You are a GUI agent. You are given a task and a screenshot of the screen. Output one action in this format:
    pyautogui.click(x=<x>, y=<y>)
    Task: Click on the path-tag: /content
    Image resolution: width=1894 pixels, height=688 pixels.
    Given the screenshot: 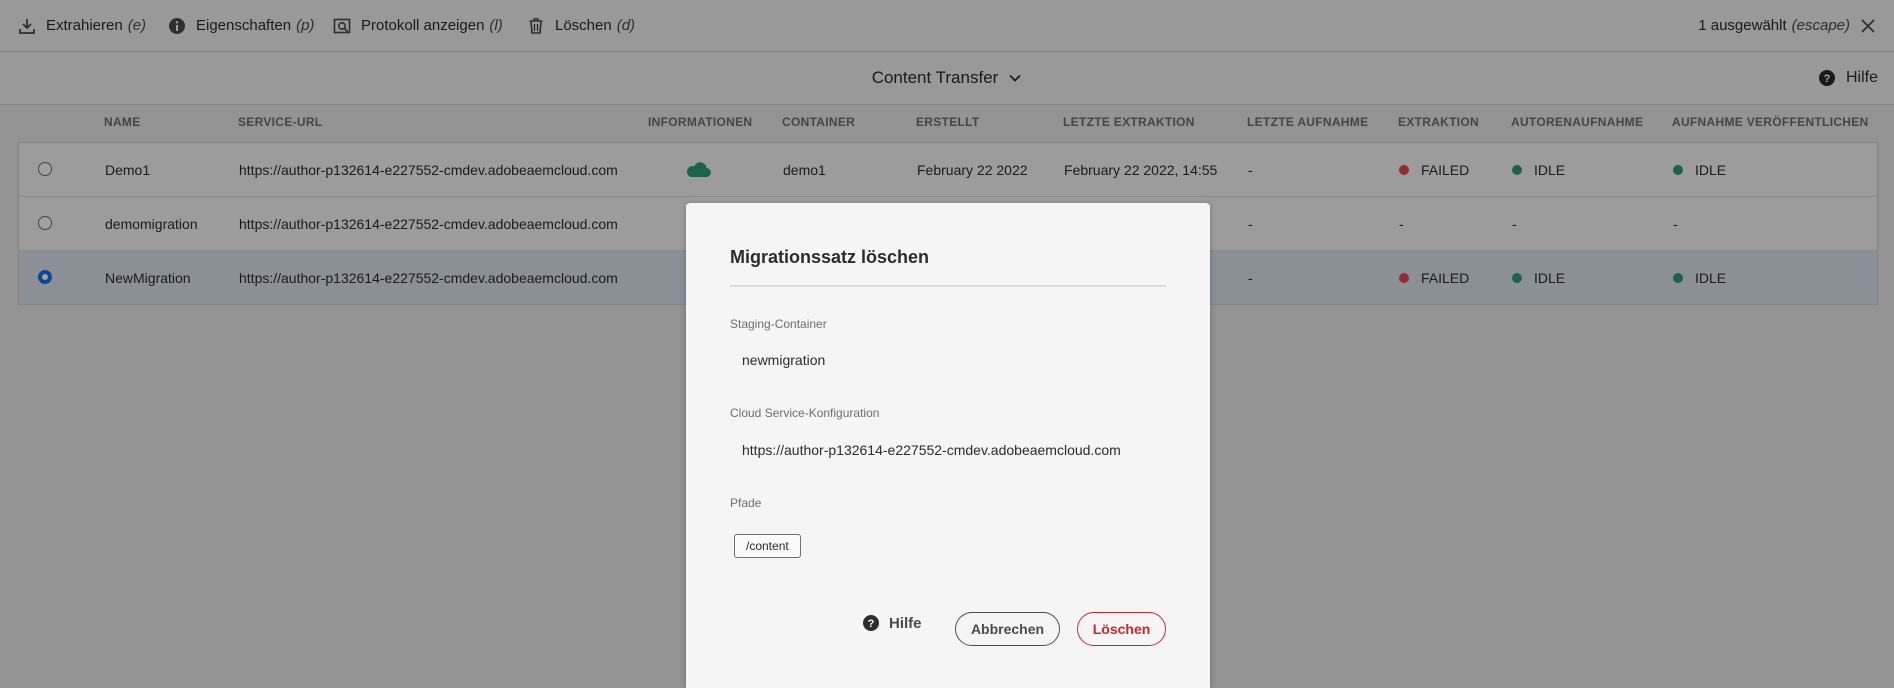 What is the action you would take?
    pyautogui.click(x=767, y=546)
    